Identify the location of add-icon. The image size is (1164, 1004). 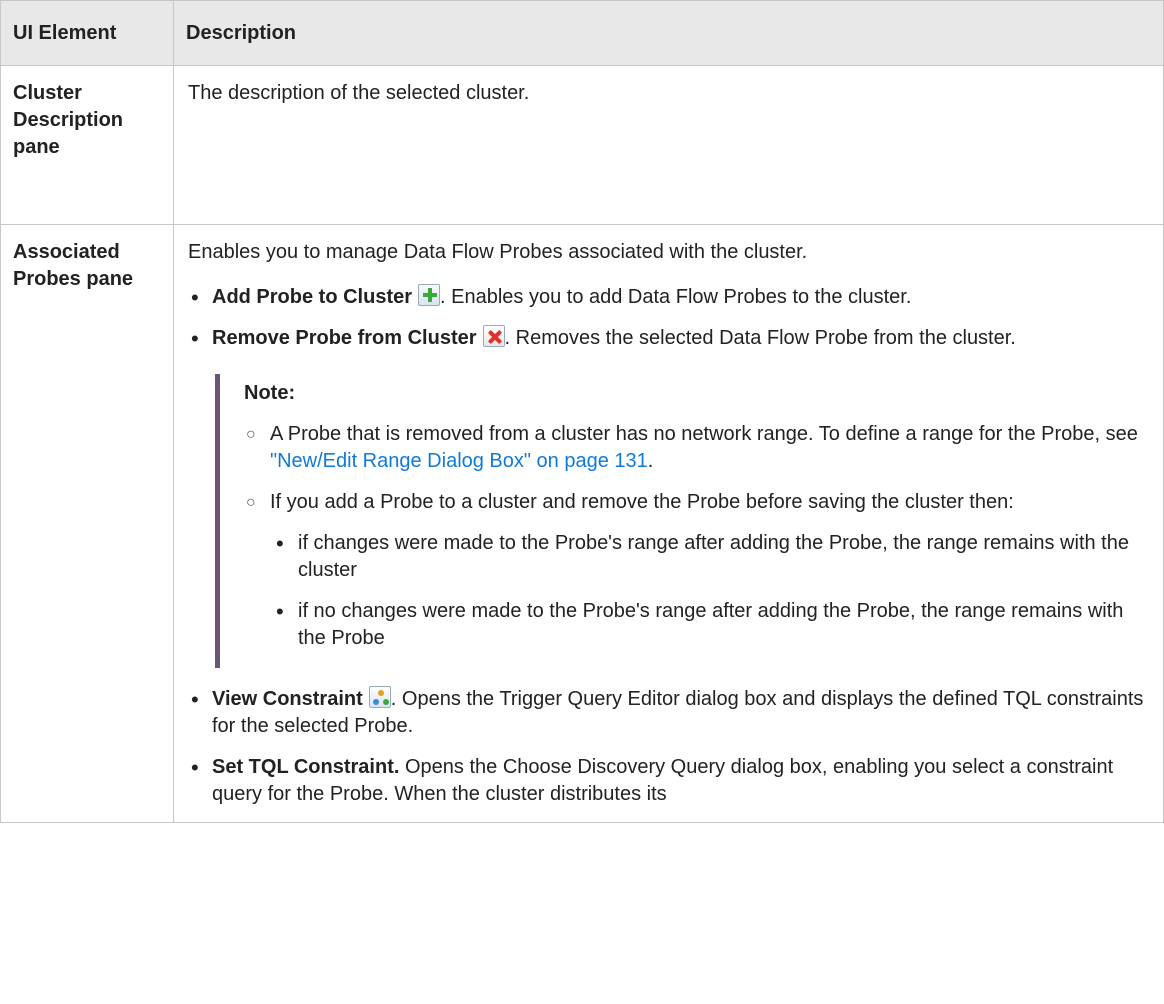
(429, 295).